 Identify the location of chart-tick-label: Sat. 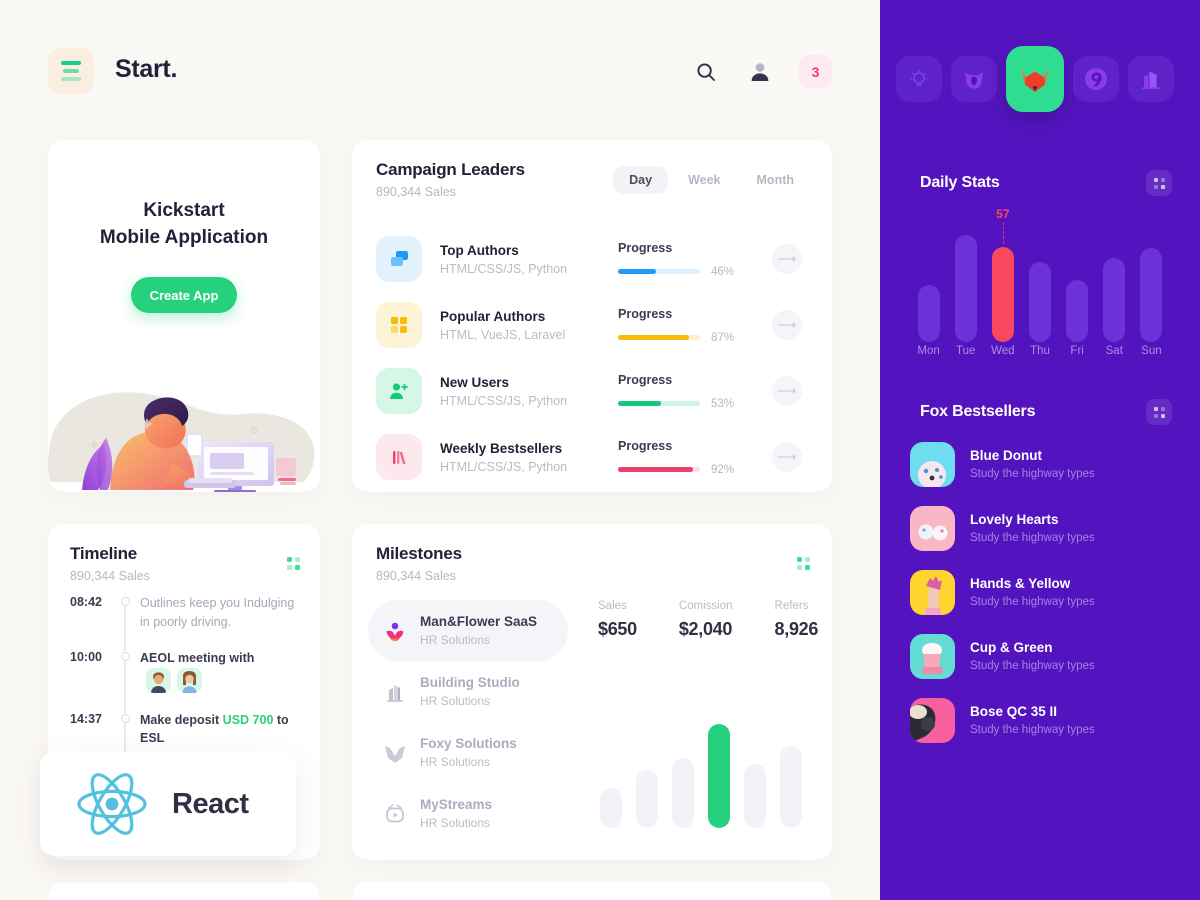
(1114, 351).